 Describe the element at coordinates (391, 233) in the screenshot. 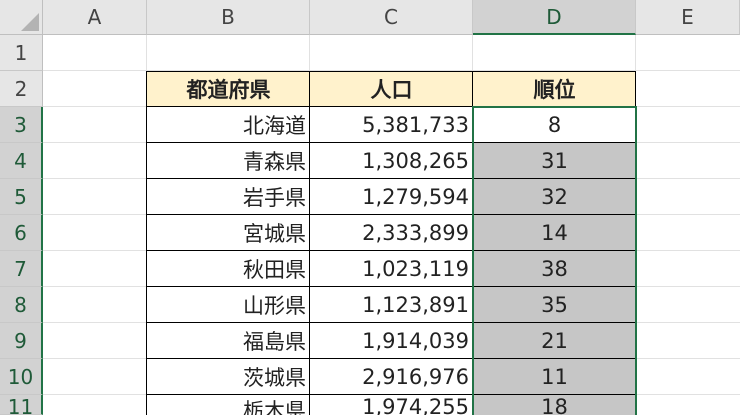

I see `population-cell: 2,333,899` at that location.